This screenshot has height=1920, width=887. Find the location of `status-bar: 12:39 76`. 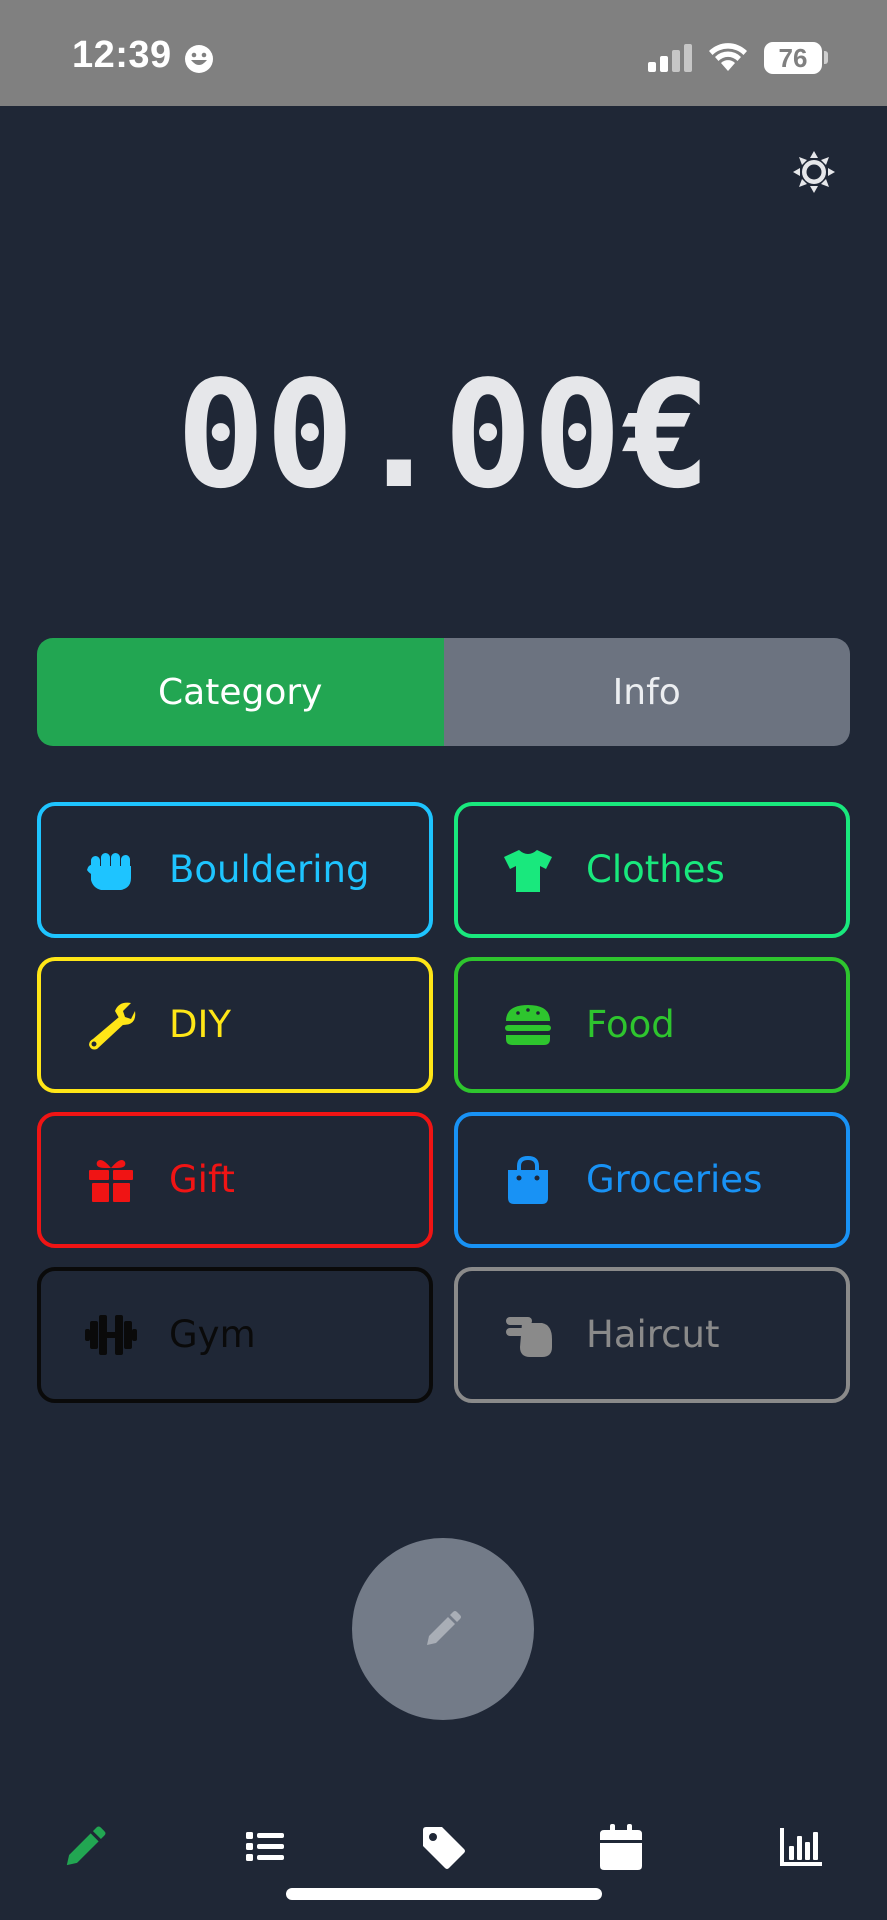

status-bar: 12:39 76 is located at coordinates (443, 53).